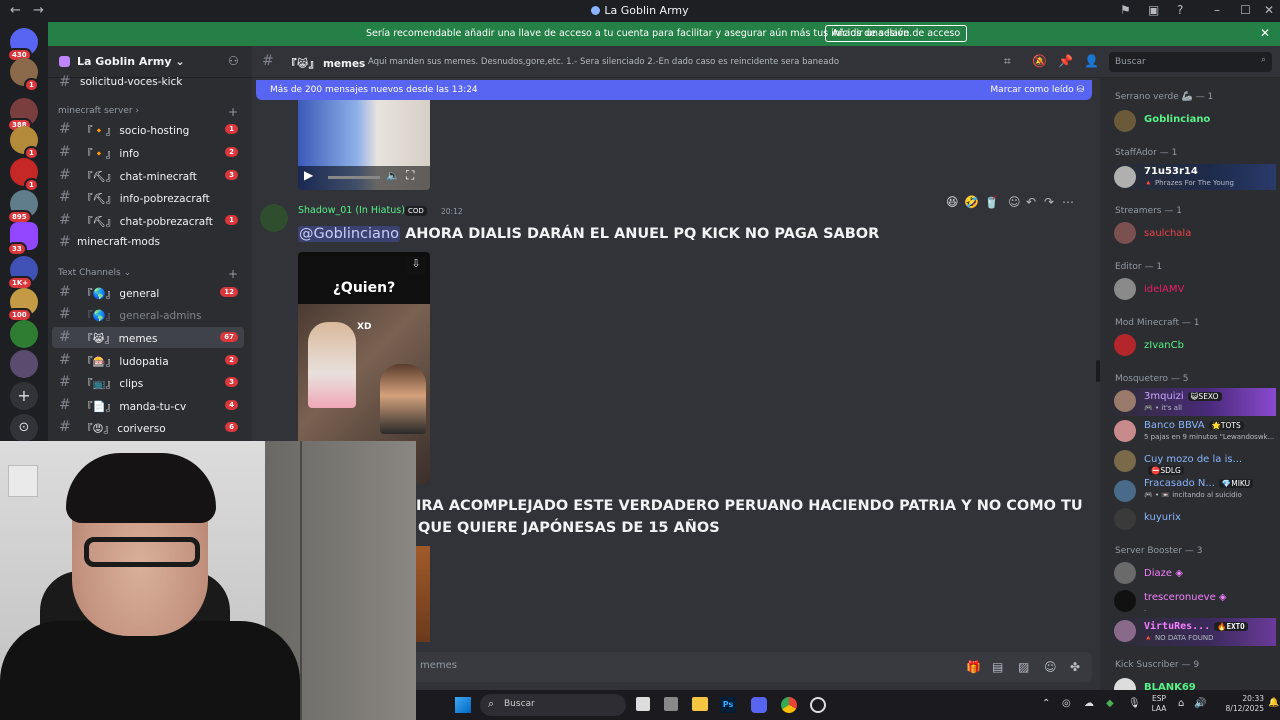 This screenshot has width=1280, height=720. I want to click on reaction-emoji-icon: 🤣, so click(971, 202).